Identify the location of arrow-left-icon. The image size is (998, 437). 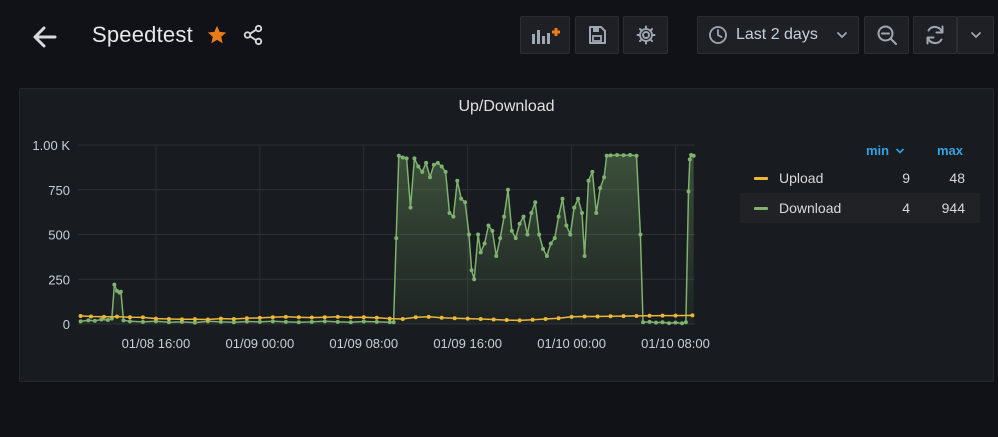
(45, 37).